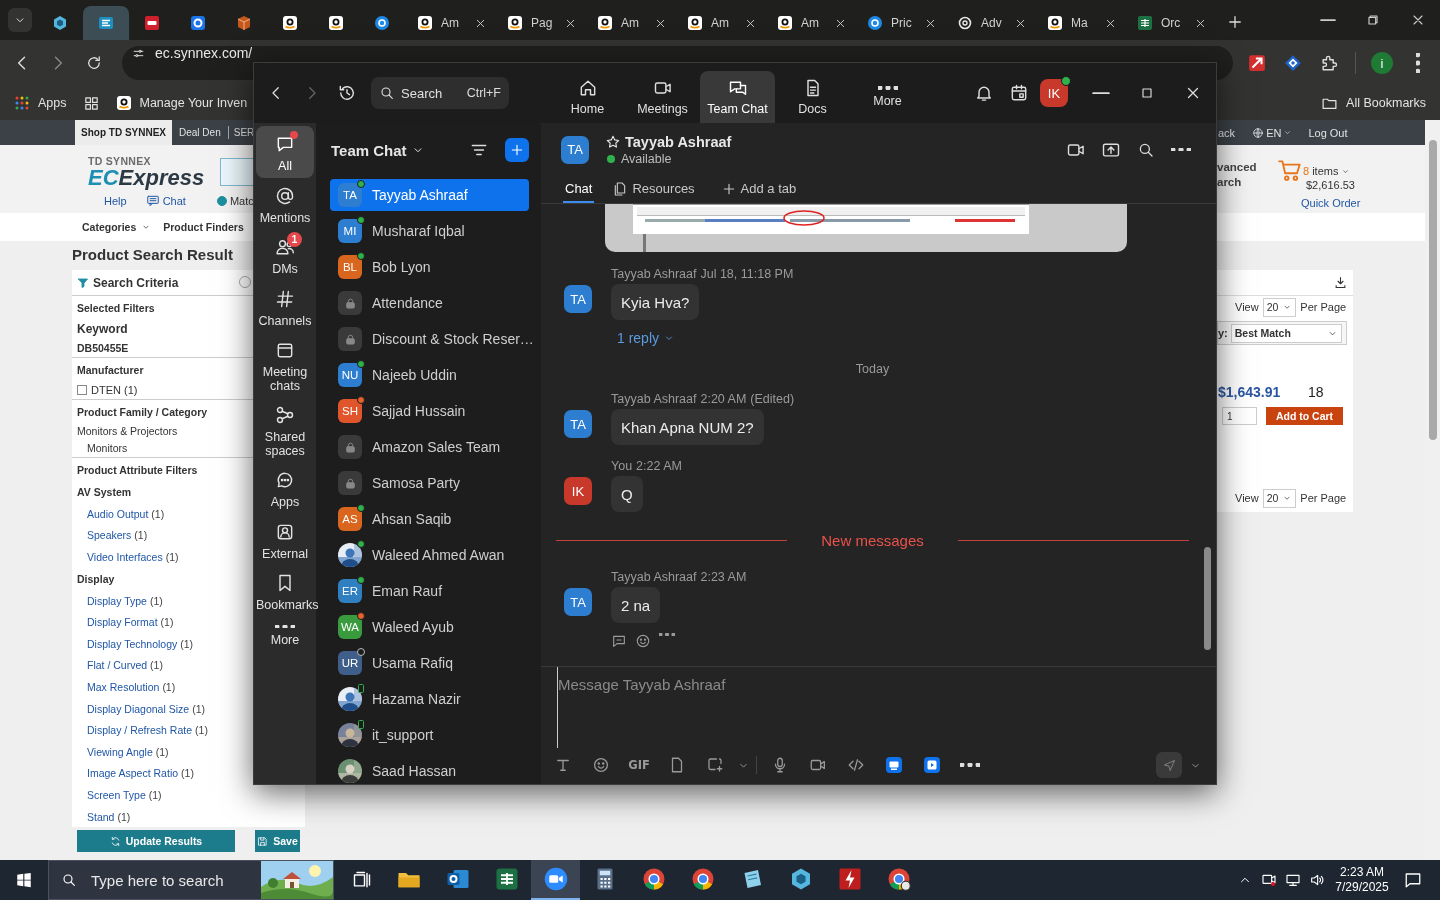 This screenshot has width=1440, height=900. I want to click on save-button: Save, so click(277, 841).